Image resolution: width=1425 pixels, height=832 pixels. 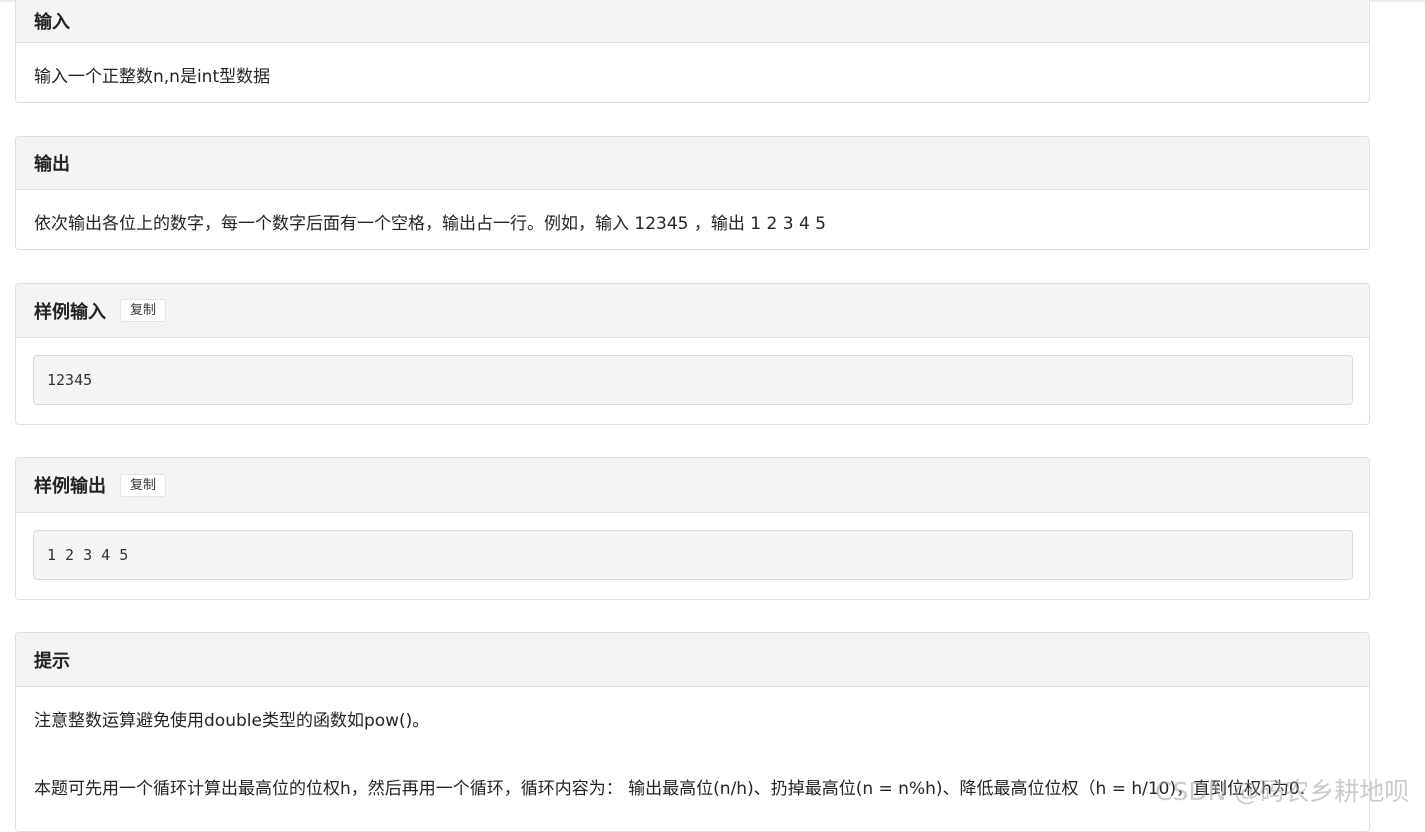 I want to click on output-panel-title: 输出, so click(x=52, y=164).